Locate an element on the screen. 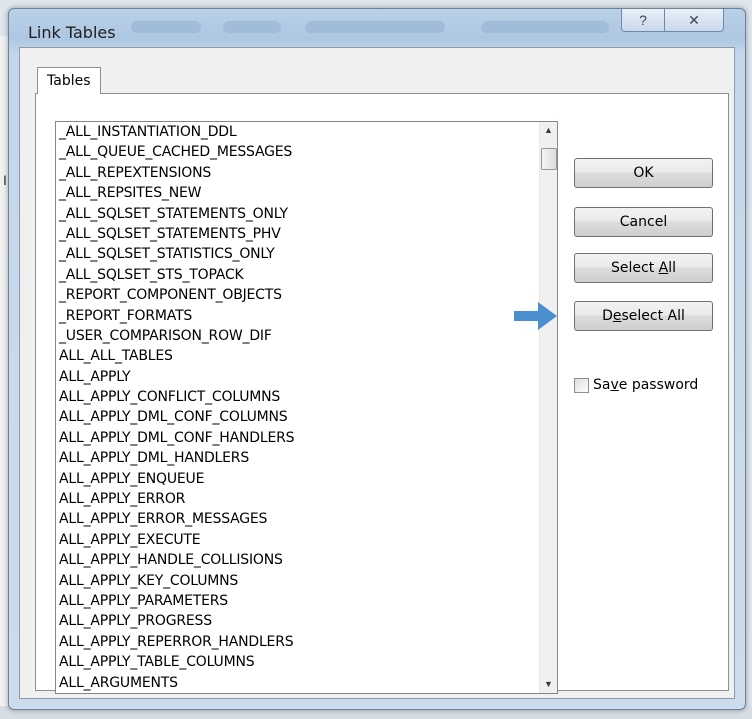 The height and width of the screenshot is (719, 752). list-item: ALL_APPLY_EXECUTE is located at coordinates (297, 540).